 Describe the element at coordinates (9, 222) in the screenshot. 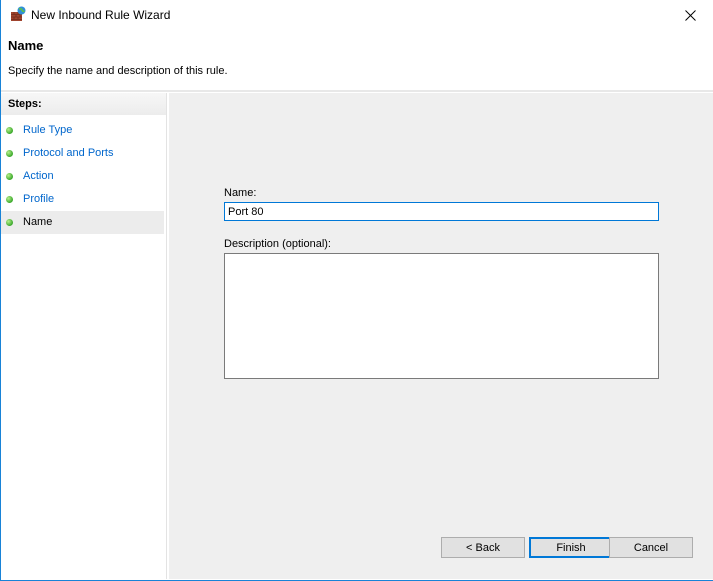

I see `step-current-icon` at that location.